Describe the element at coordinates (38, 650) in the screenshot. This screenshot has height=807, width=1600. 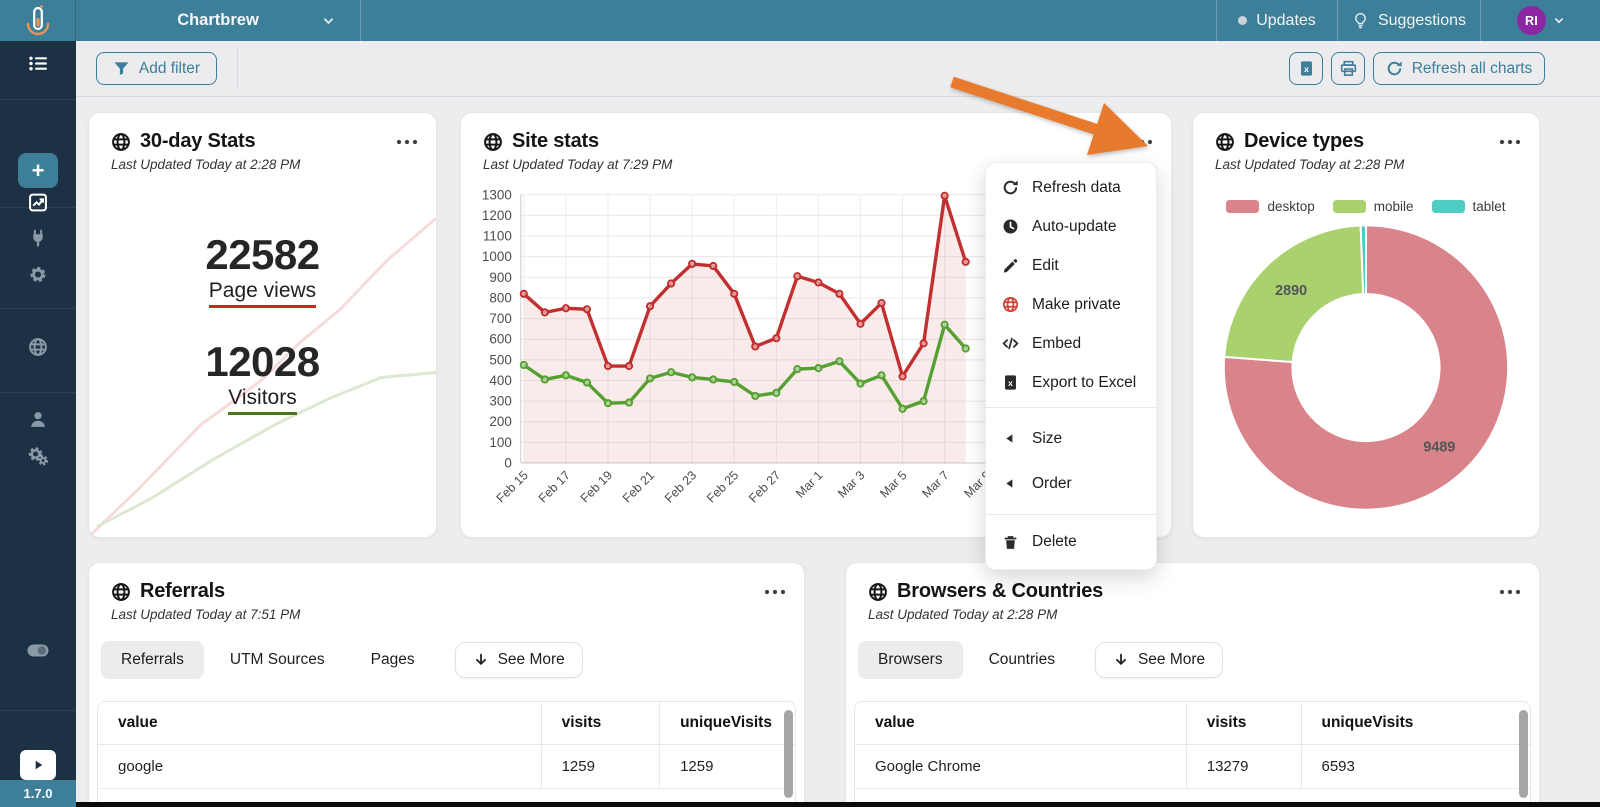
I see `theme-toggle` at that location.